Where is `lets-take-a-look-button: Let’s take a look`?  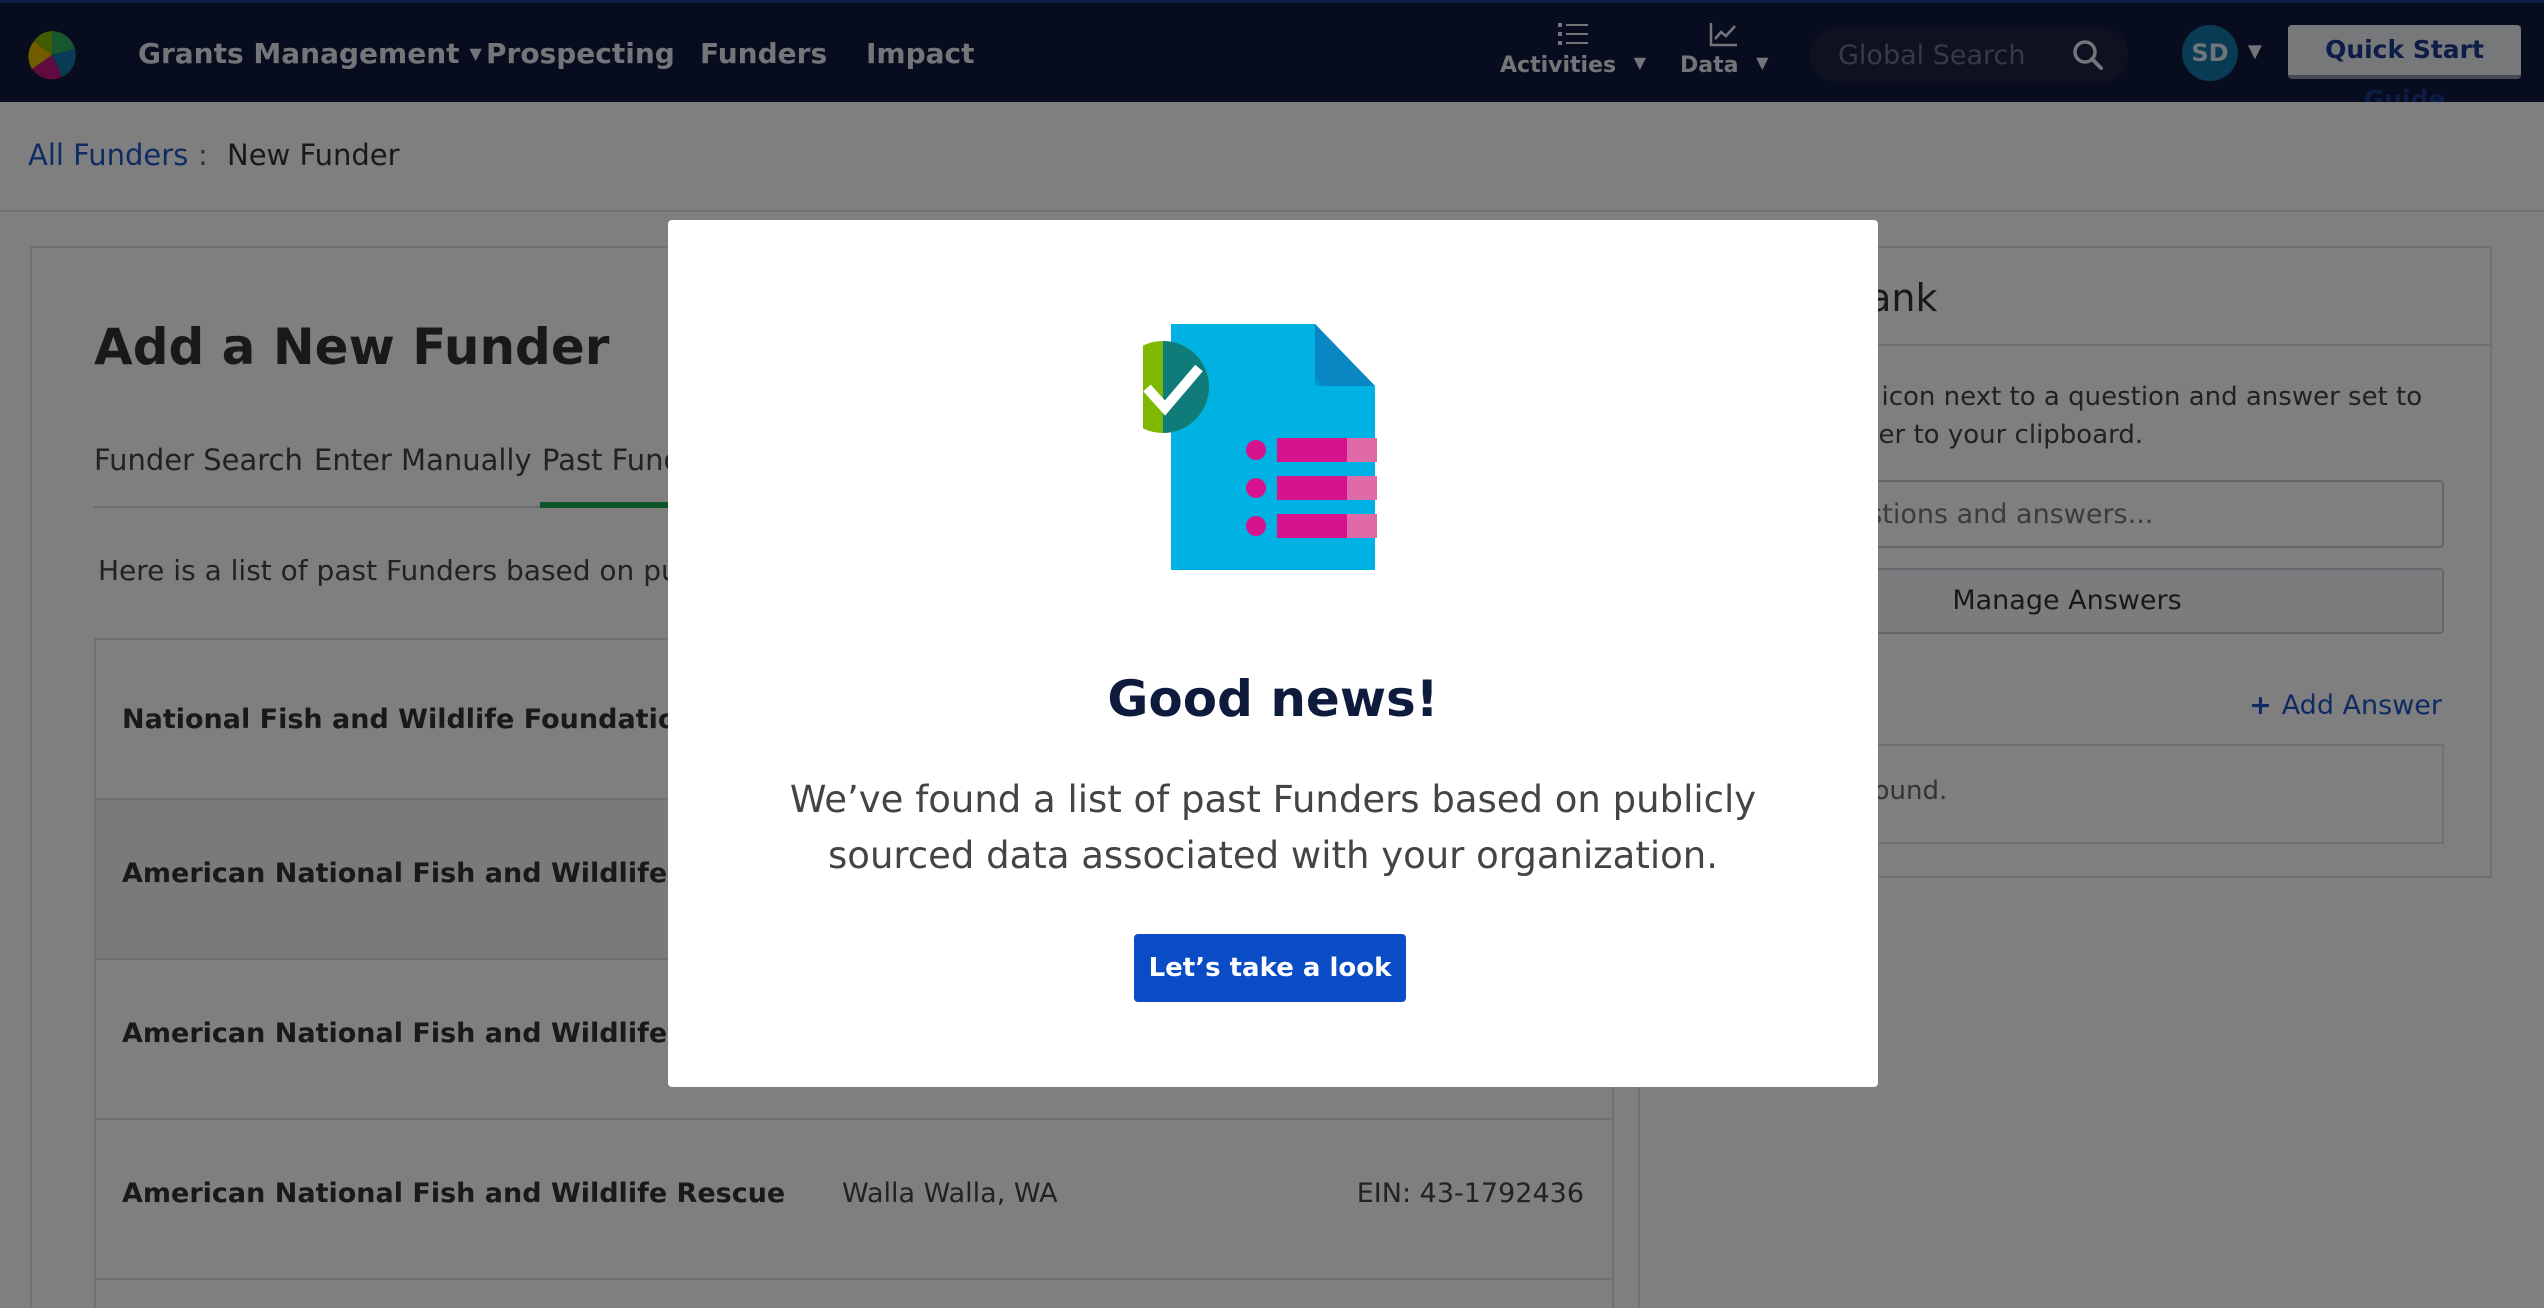 lets-take-a-look-button: Let’s take a look is located at coordinates (1270, 968).